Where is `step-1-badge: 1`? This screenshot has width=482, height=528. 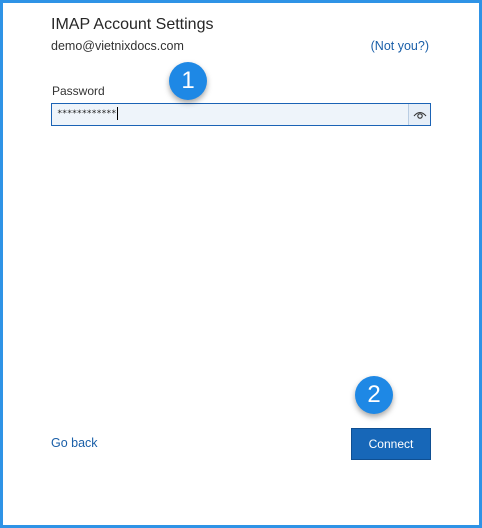 step-1-badge: 1 is located at coordinates (188, 81).